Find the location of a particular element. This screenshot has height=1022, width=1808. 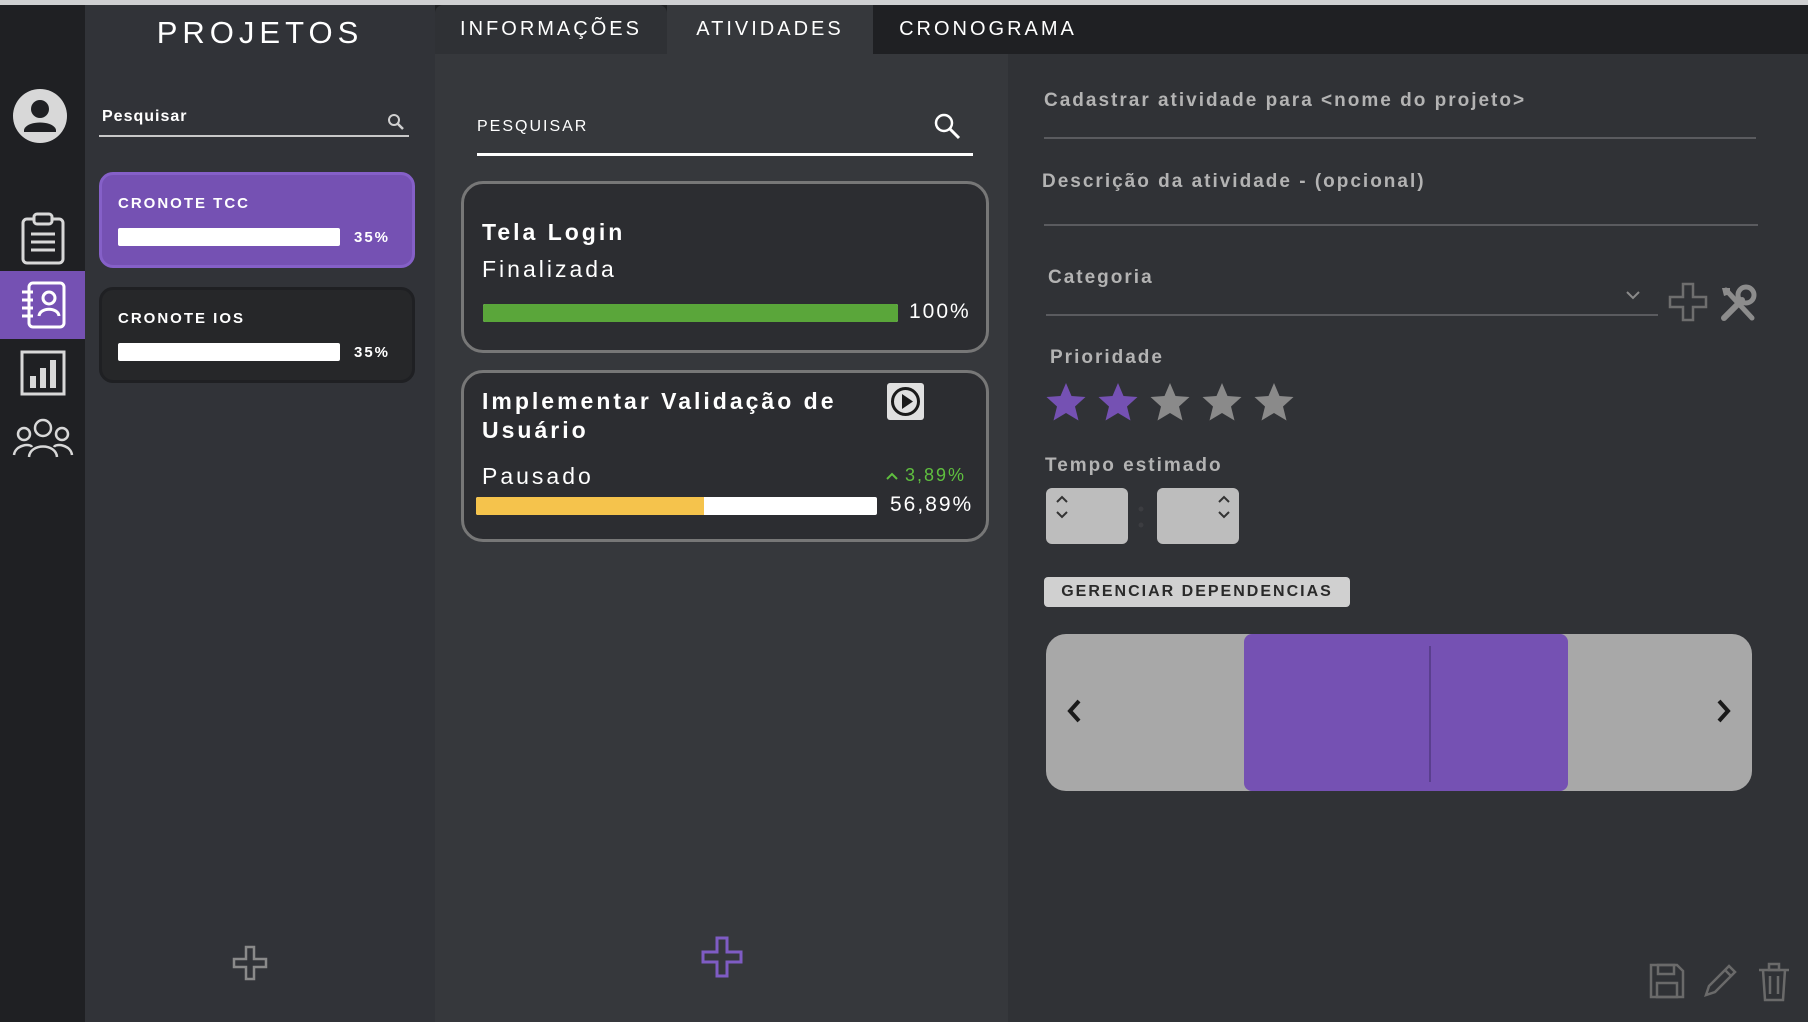

activity-status: Pausado is located at coordinates (538, 476).